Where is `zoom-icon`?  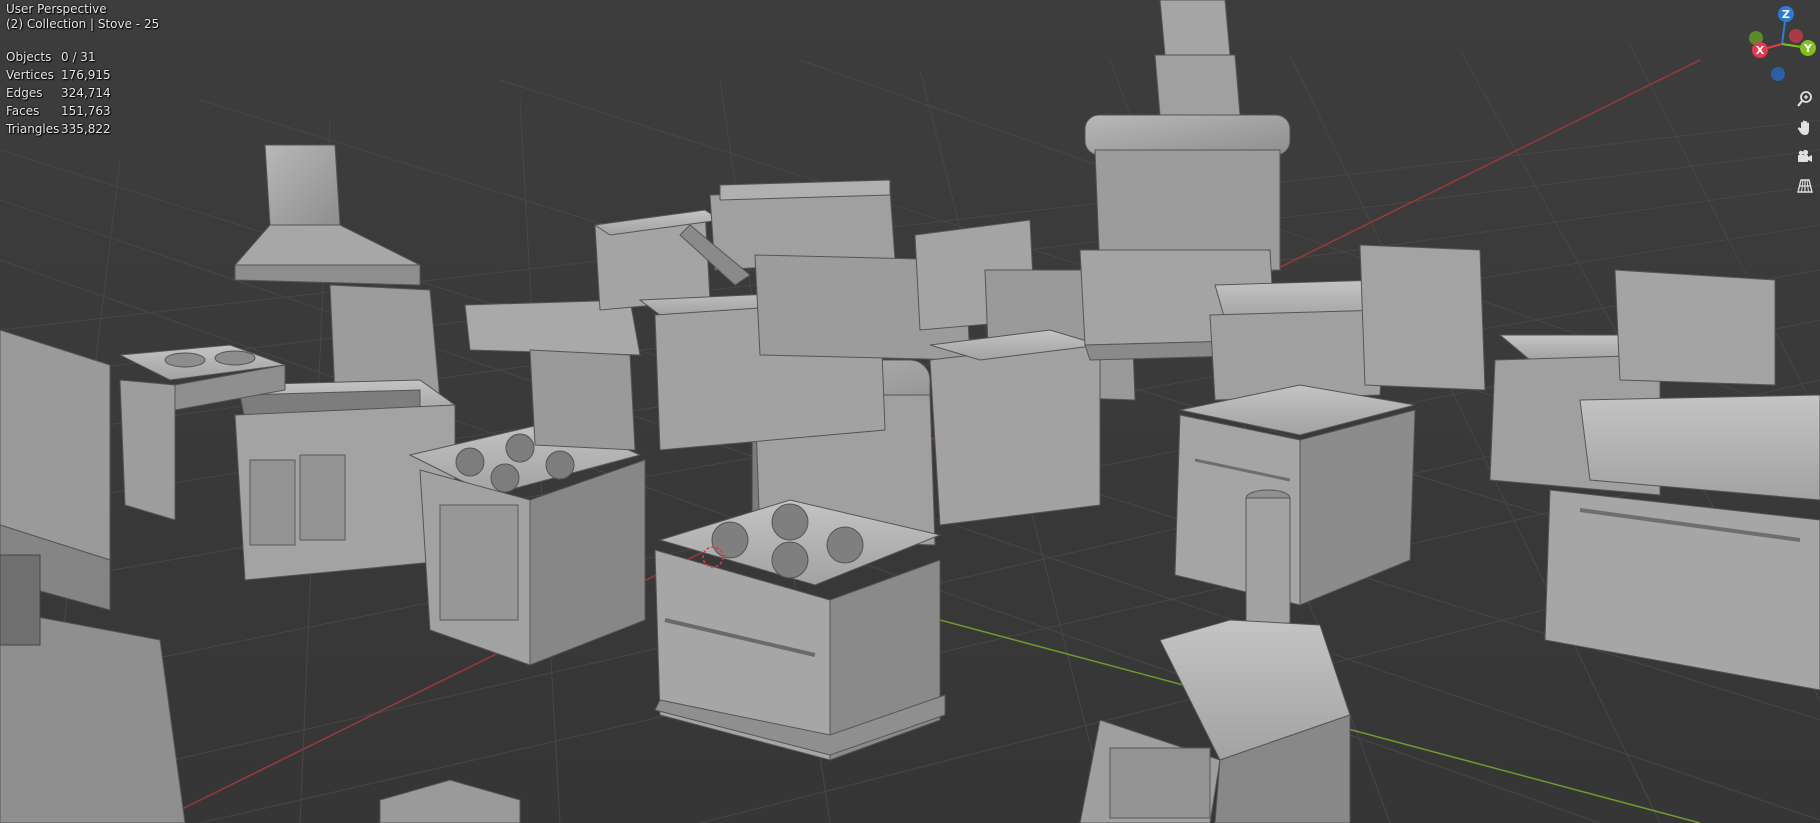 zoom-icon is located at coordinates (1805, 99).